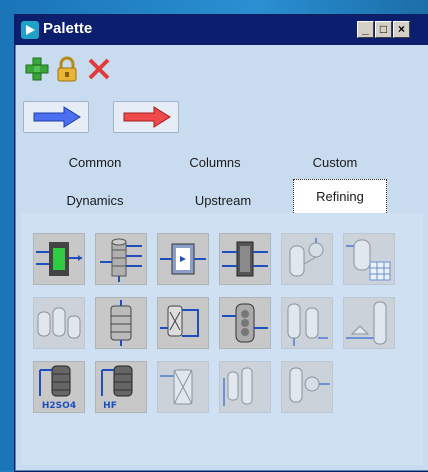 This screenshot has width=428, height=472. What do you see at coordinates (68, 28) in the screenshot?
I see `window-title: Palette` at bounding box center [68, 28].